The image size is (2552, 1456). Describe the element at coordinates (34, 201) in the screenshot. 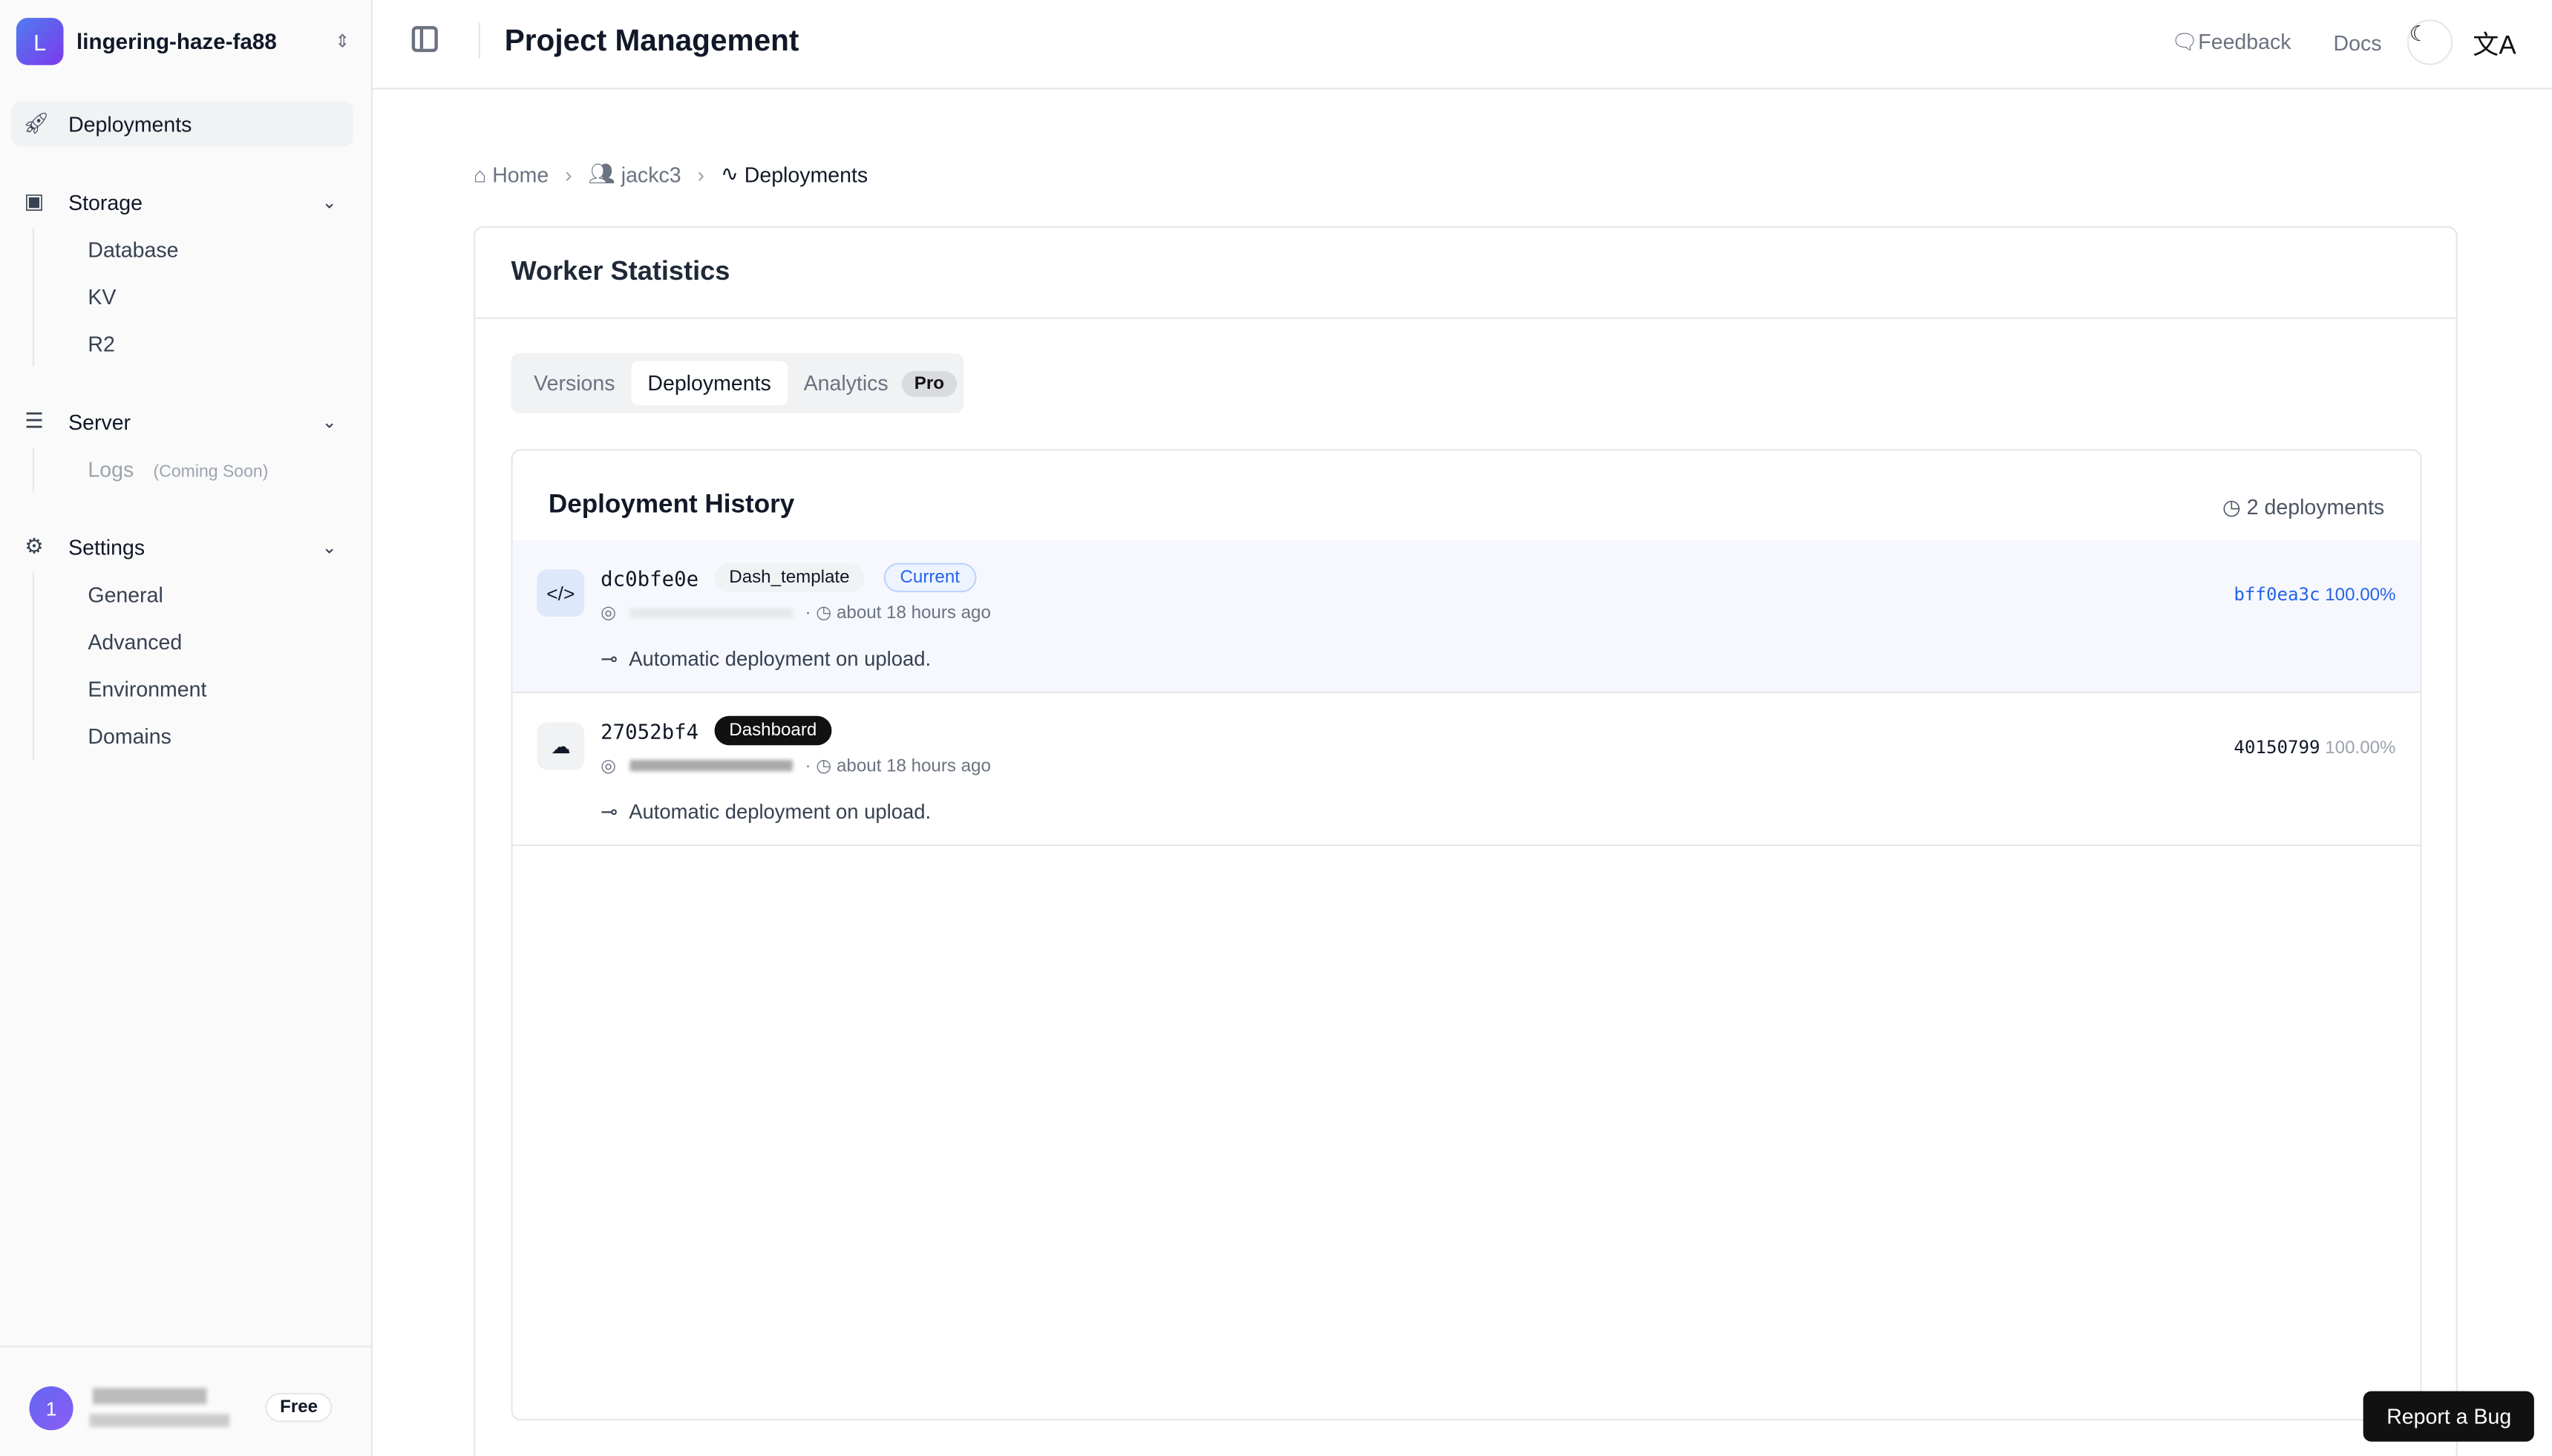

I see `save-icon: ▣` at that location.